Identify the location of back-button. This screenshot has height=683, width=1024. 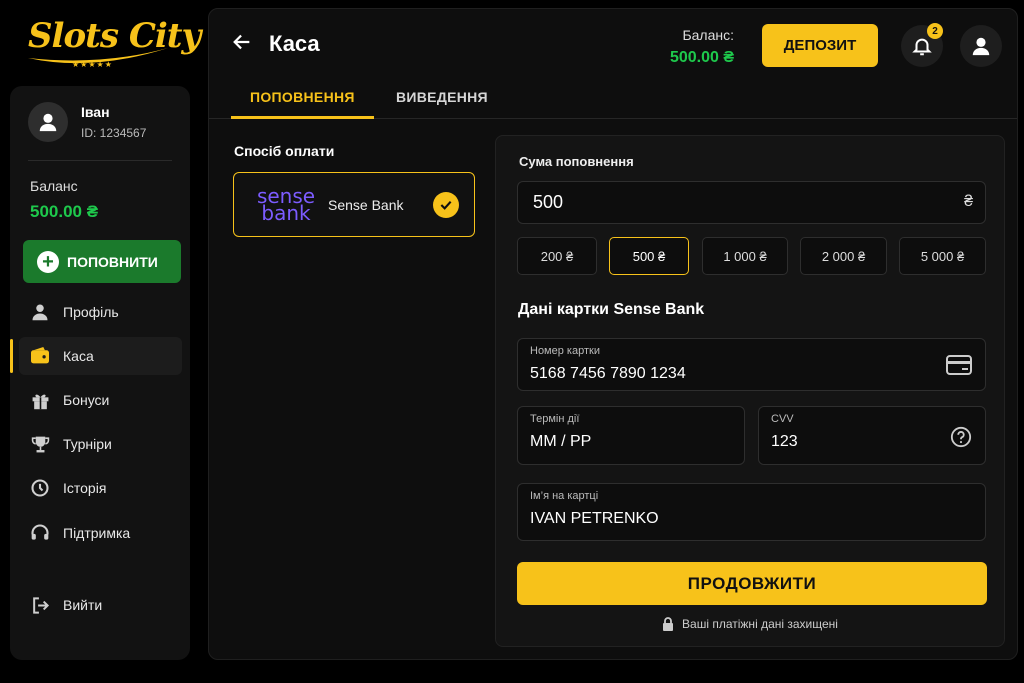
(242, 44).